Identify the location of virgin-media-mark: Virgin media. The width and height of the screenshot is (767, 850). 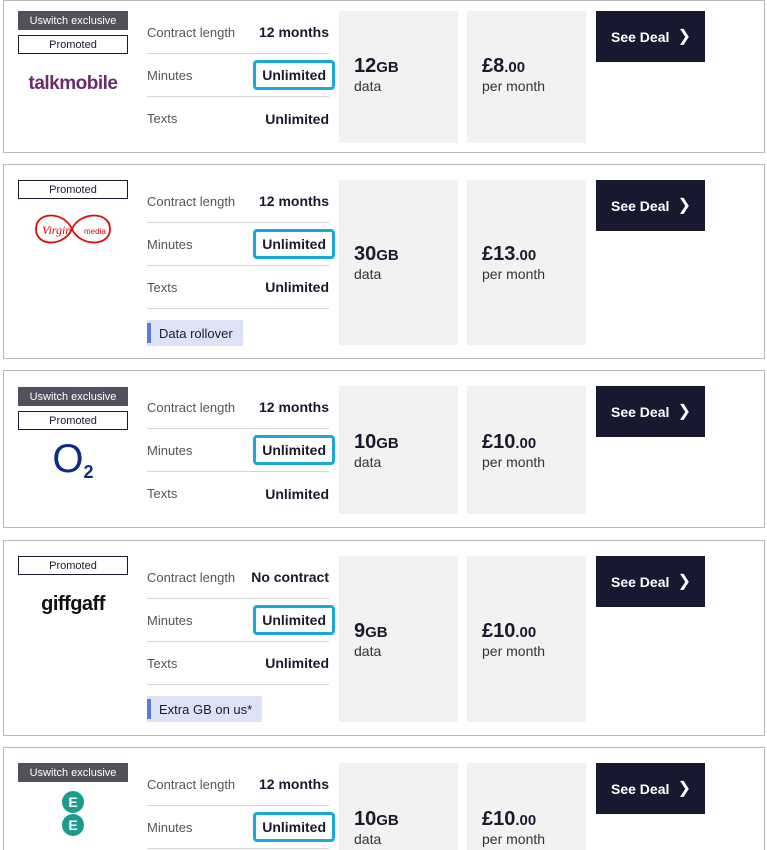
(73, 229).